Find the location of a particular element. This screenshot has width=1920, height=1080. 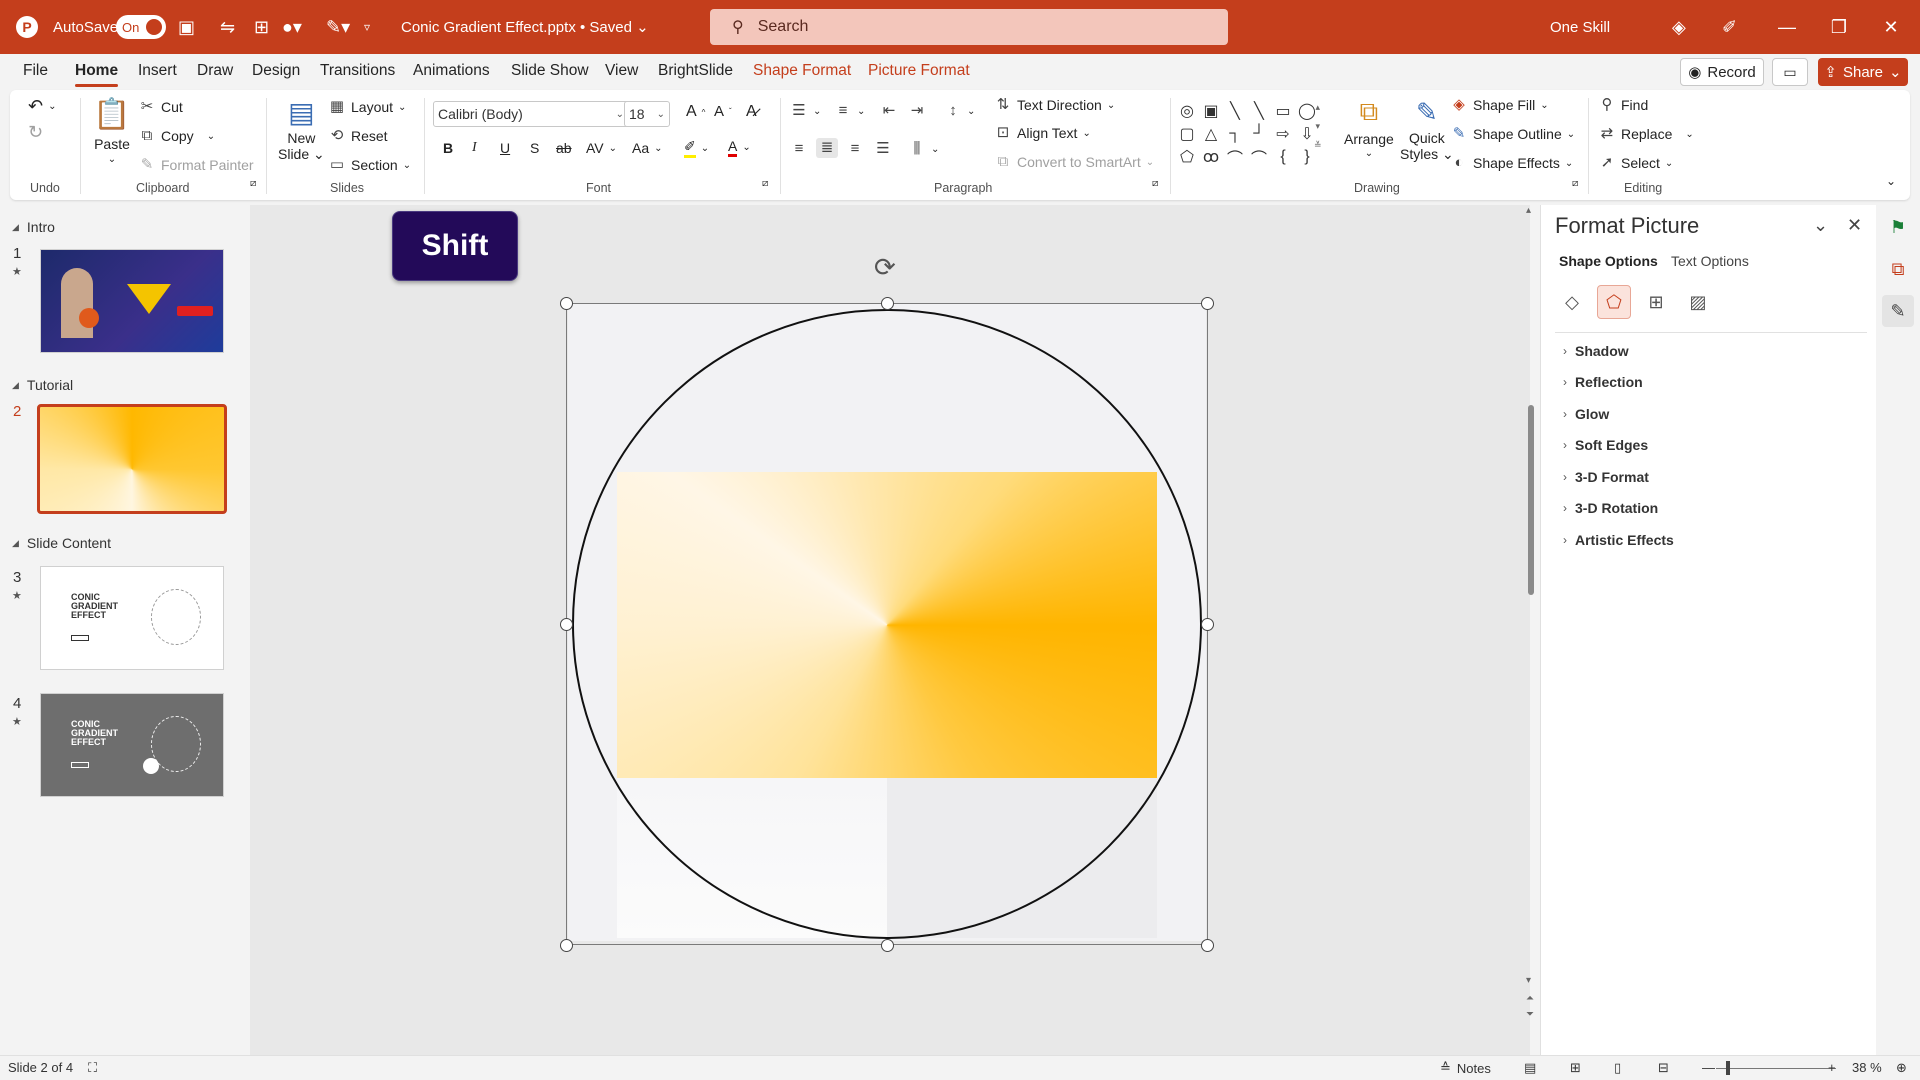

align-right-icon: ≡ is located at coordinates (855, 149).